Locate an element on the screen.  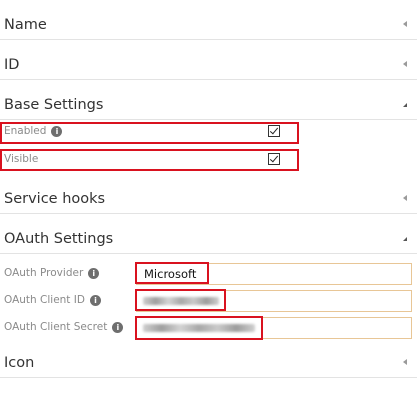
section-name: Name is located at coordinates (208, 20).